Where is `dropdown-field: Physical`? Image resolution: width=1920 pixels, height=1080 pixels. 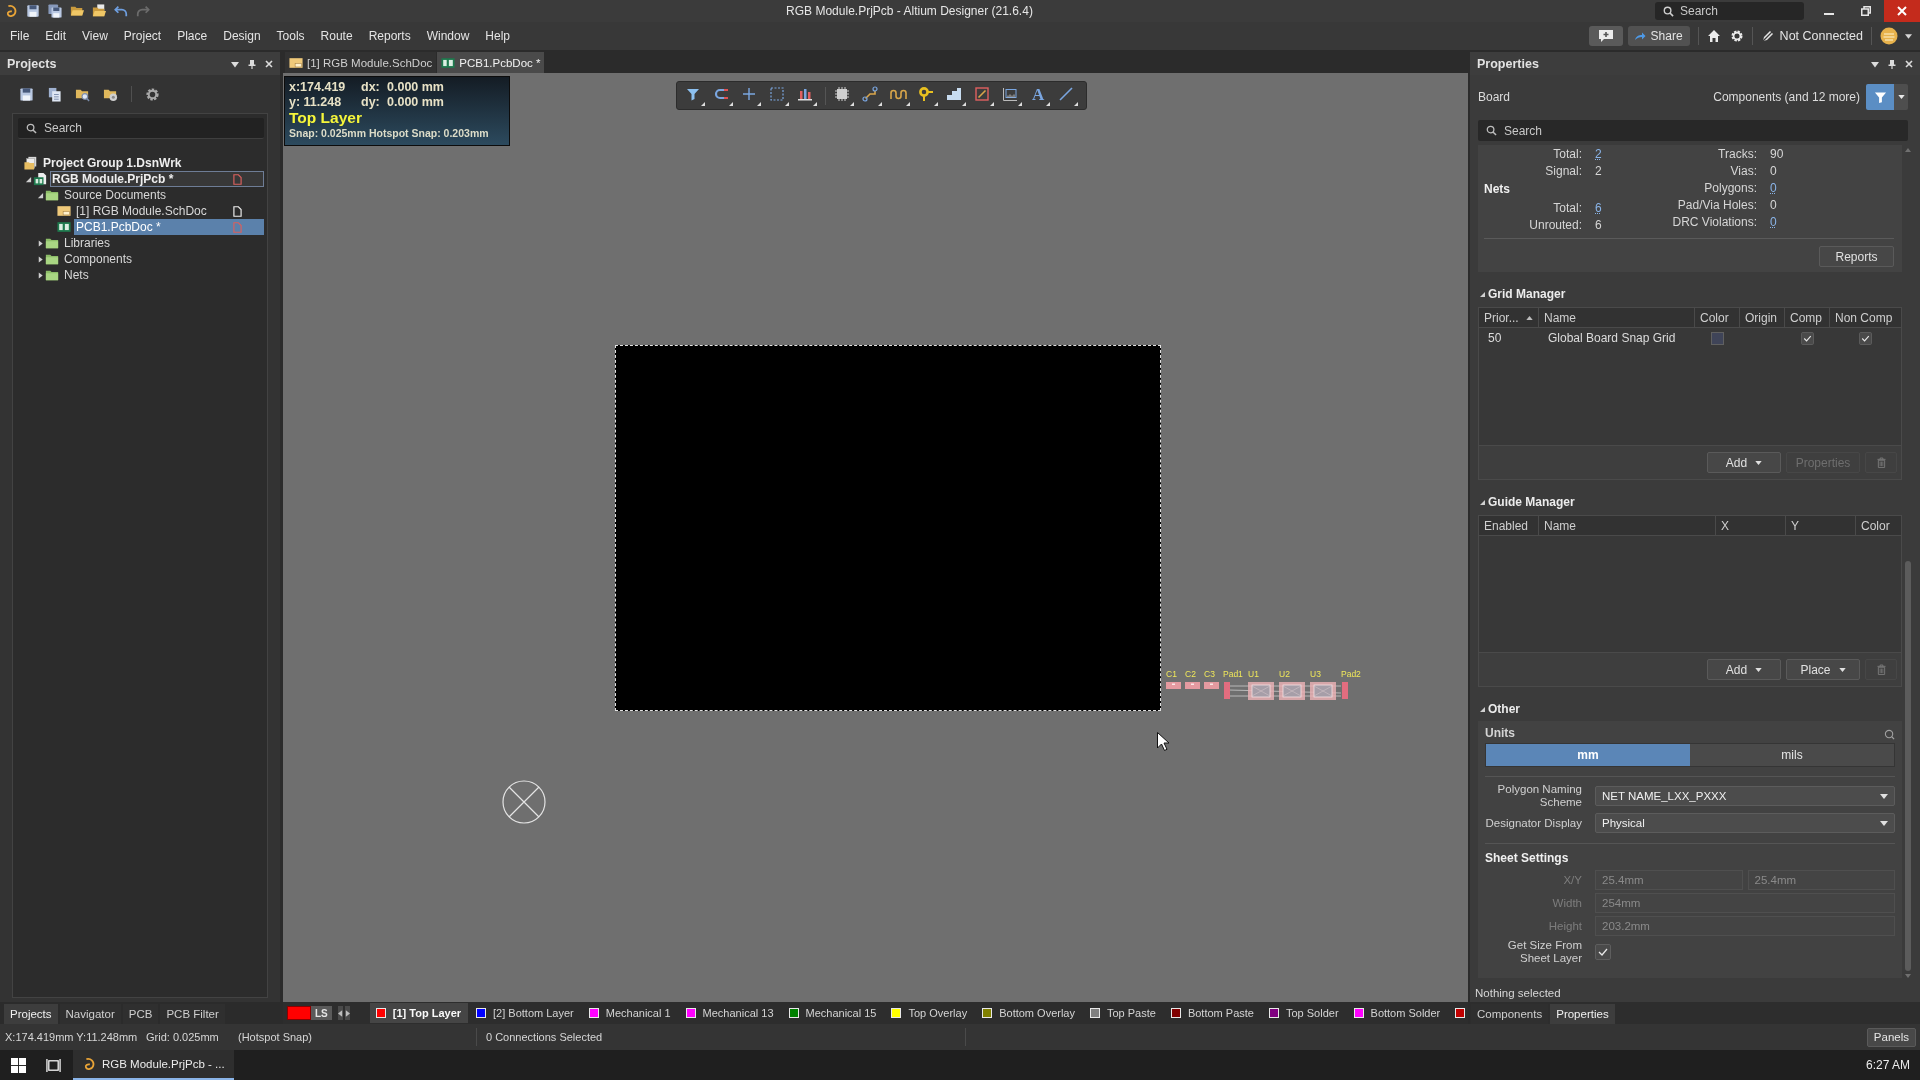 dropdown-field: Physical is located at coordinates (1745, 823).